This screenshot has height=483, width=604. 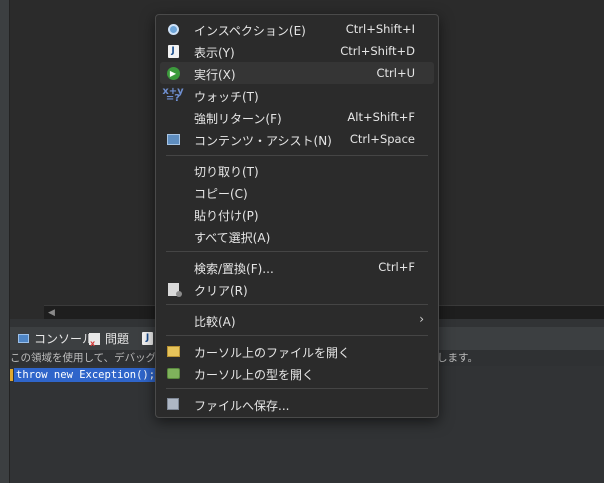 What do you see at coordinates (297, 320) in the screenshot?
I see `menu-item-compare: 比較(A) ›` at bounding box center [297, 320].